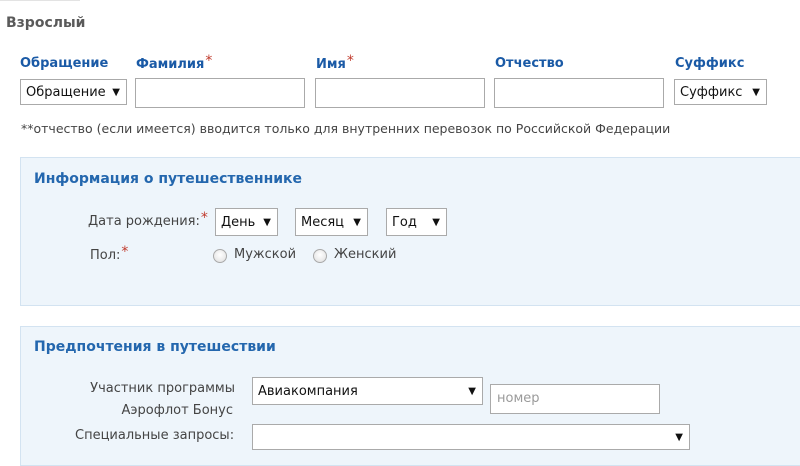 Image resolution: width=800 pixels, height=466 pixels. I want to click on dob-month-value: Месяц, so click(323, 222).